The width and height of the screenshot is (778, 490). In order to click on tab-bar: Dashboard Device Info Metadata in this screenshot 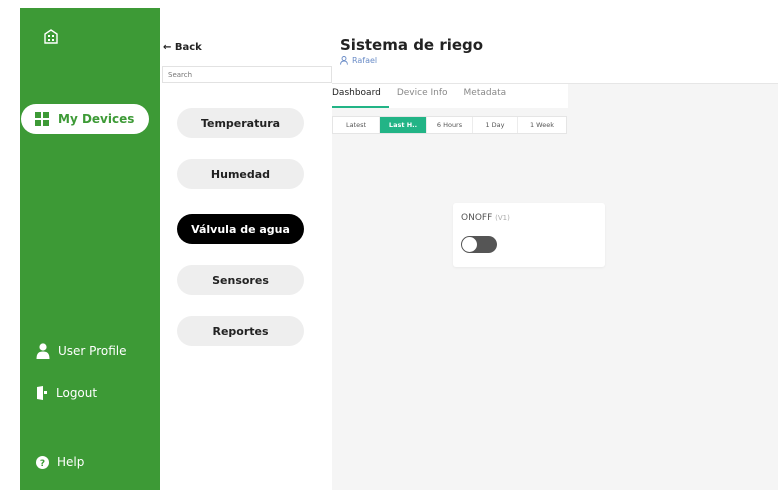, I will do `click(450, 96)`.